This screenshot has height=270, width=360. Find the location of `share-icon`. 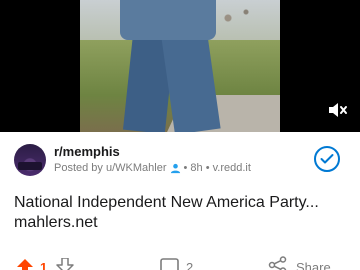

share-icon is located at coordinates (278, 263).